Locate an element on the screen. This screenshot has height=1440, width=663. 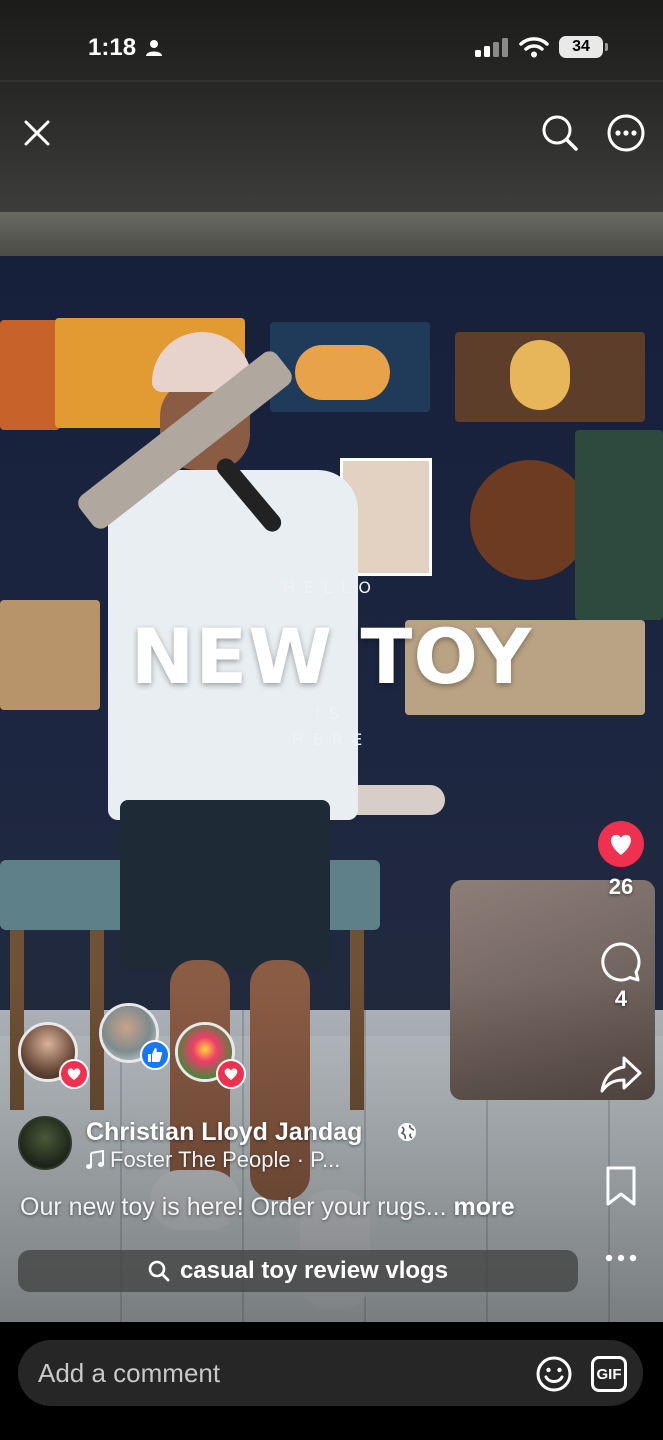
bookmark-icon is located at coordinates (621, 1186).